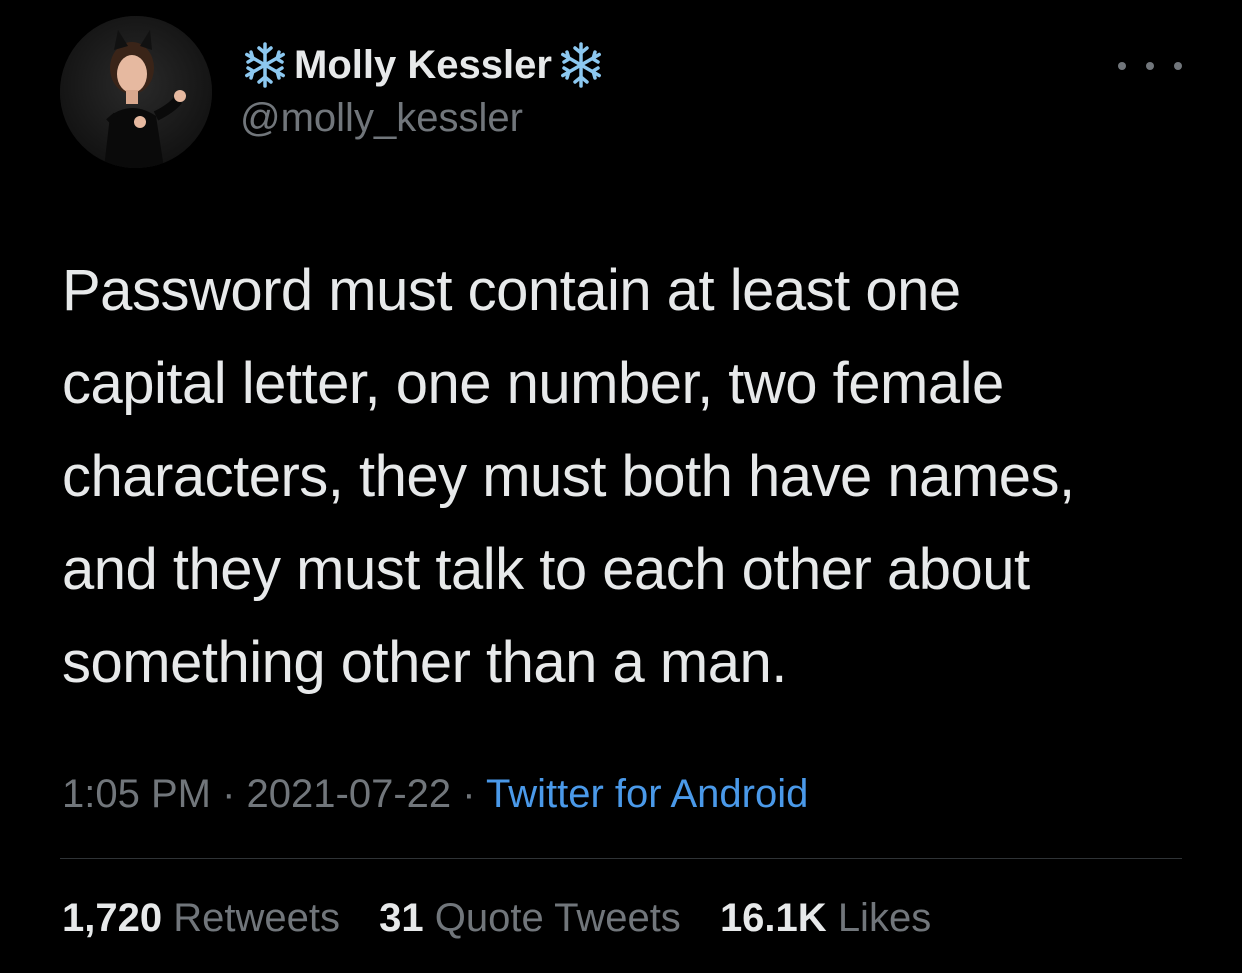 The image size is (1242, 973). Describe the element at coordinates (381, 118) in the screenshot. I see `user-handle: @molly_kessler` at that location.